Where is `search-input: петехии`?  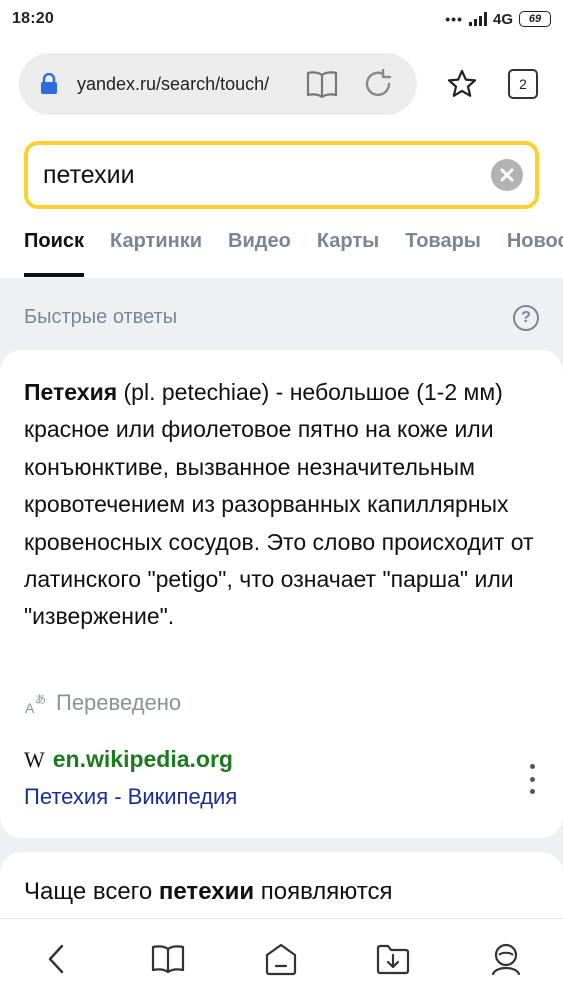 search-input: петехии is located at coordinates (267, 175).